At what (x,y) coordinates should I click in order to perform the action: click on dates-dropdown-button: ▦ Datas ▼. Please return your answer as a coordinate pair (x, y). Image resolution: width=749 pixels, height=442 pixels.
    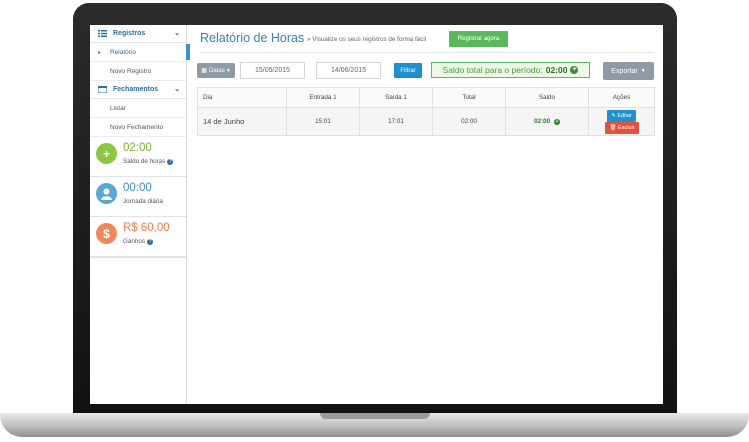
    Looking at the image, I should click on (216, 70).